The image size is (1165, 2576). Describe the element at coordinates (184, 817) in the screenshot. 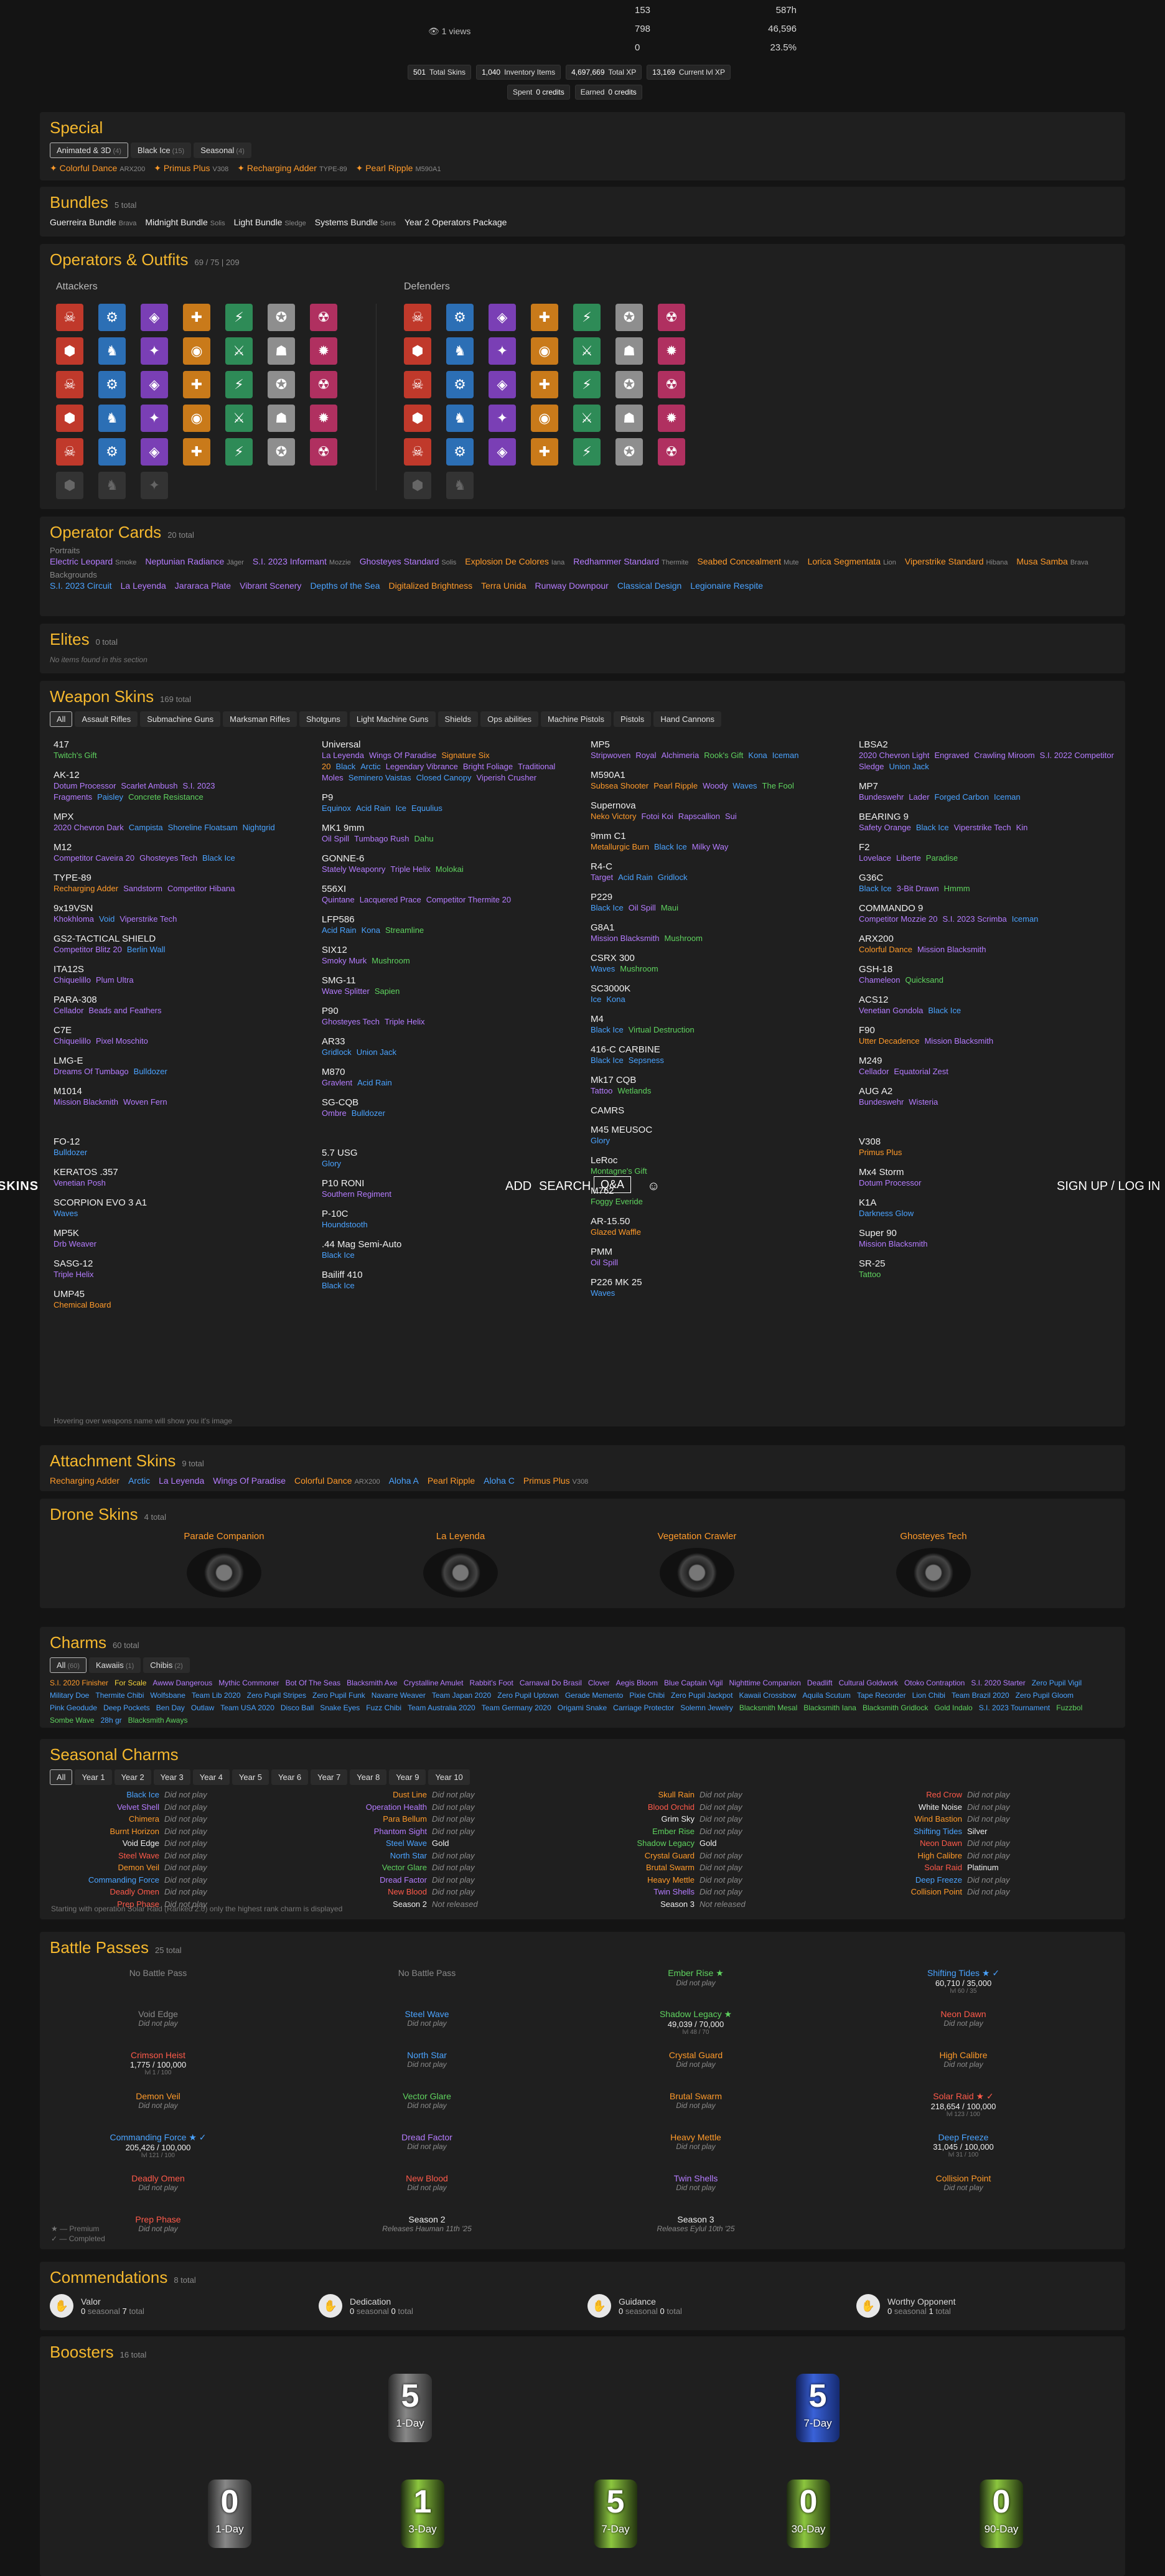

I see `weapon-name: MPX` at that location.